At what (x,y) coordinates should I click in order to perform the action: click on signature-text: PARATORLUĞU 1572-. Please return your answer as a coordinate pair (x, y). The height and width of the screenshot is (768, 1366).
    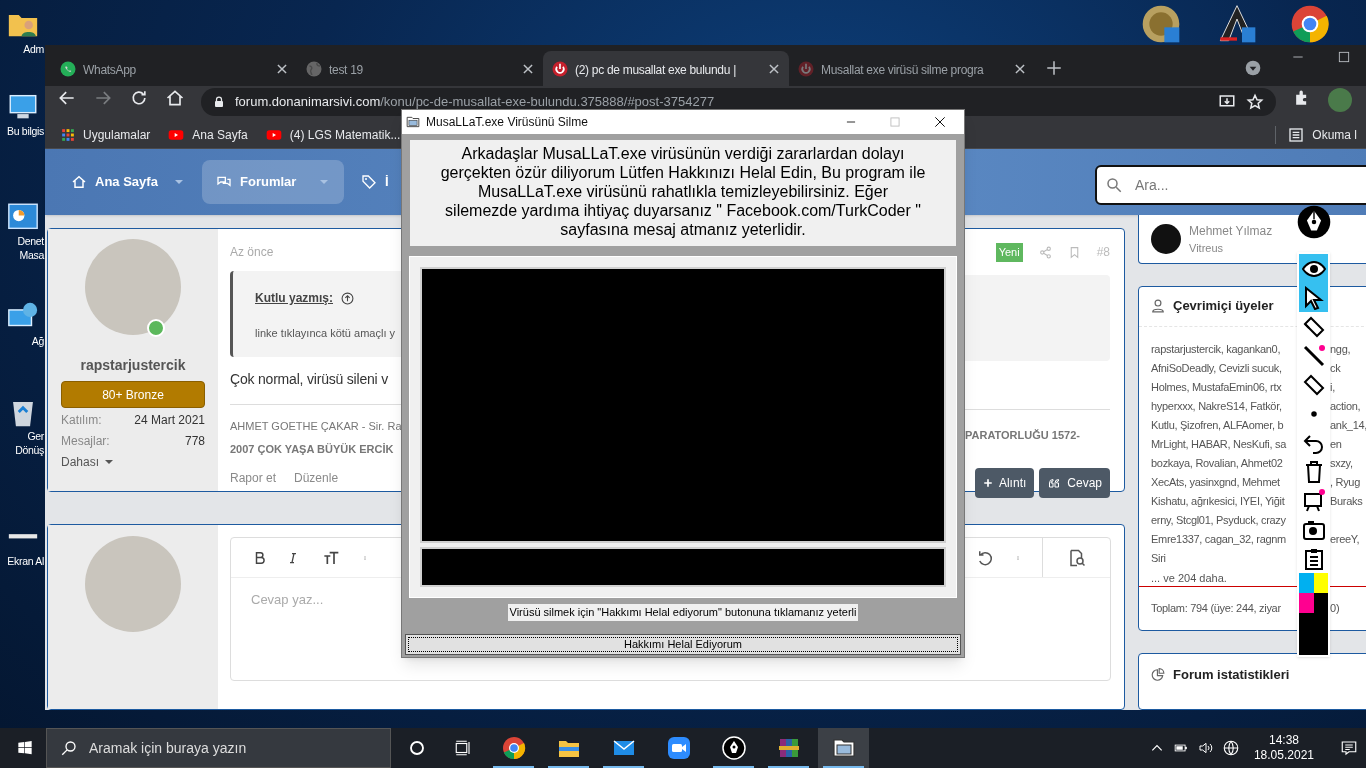
    Looking at the image, I should click on (1022, 435).